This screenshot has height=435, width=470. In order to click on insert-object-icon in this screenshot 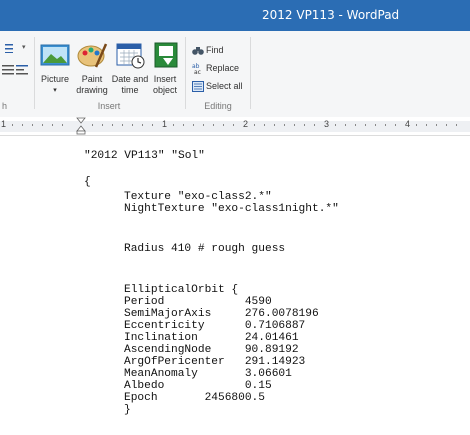, I will do `click(166, 55)`.